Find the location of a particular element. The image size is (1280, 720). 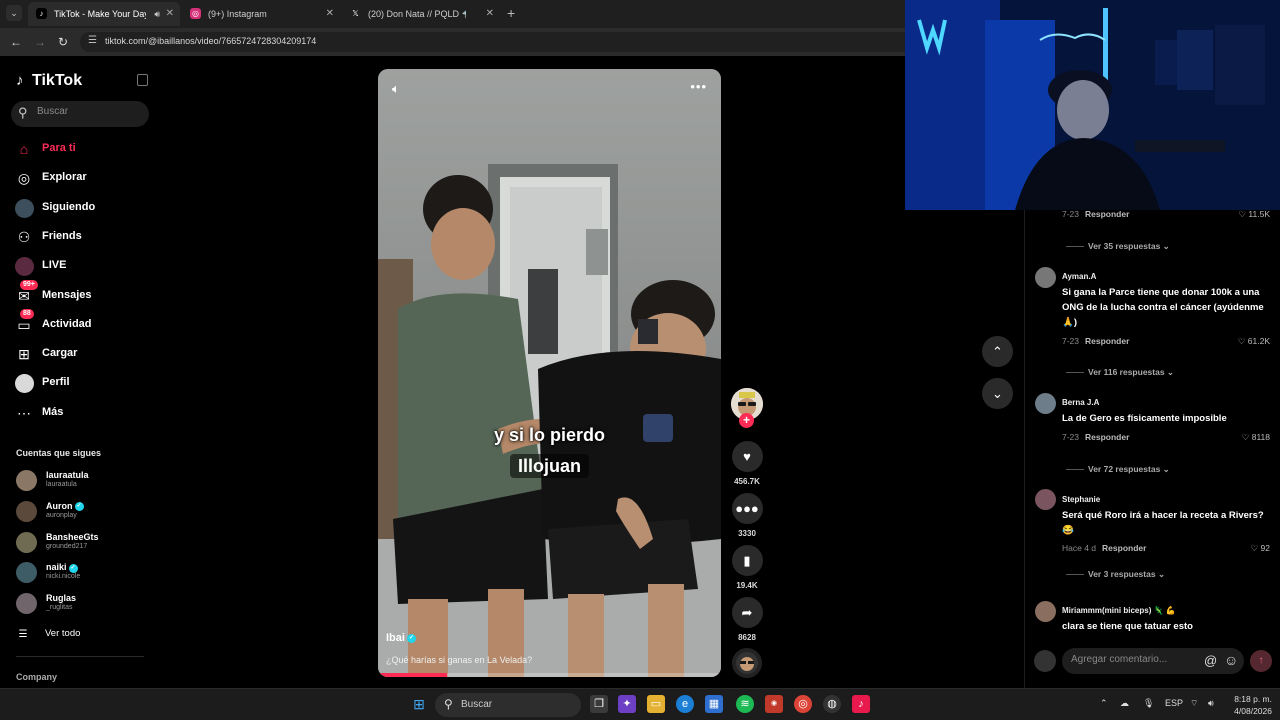

browser-tab-tiktok: ♪ TikTok - Make Your Day 🔊︎ ✕ is located at coordinates (104, 14).